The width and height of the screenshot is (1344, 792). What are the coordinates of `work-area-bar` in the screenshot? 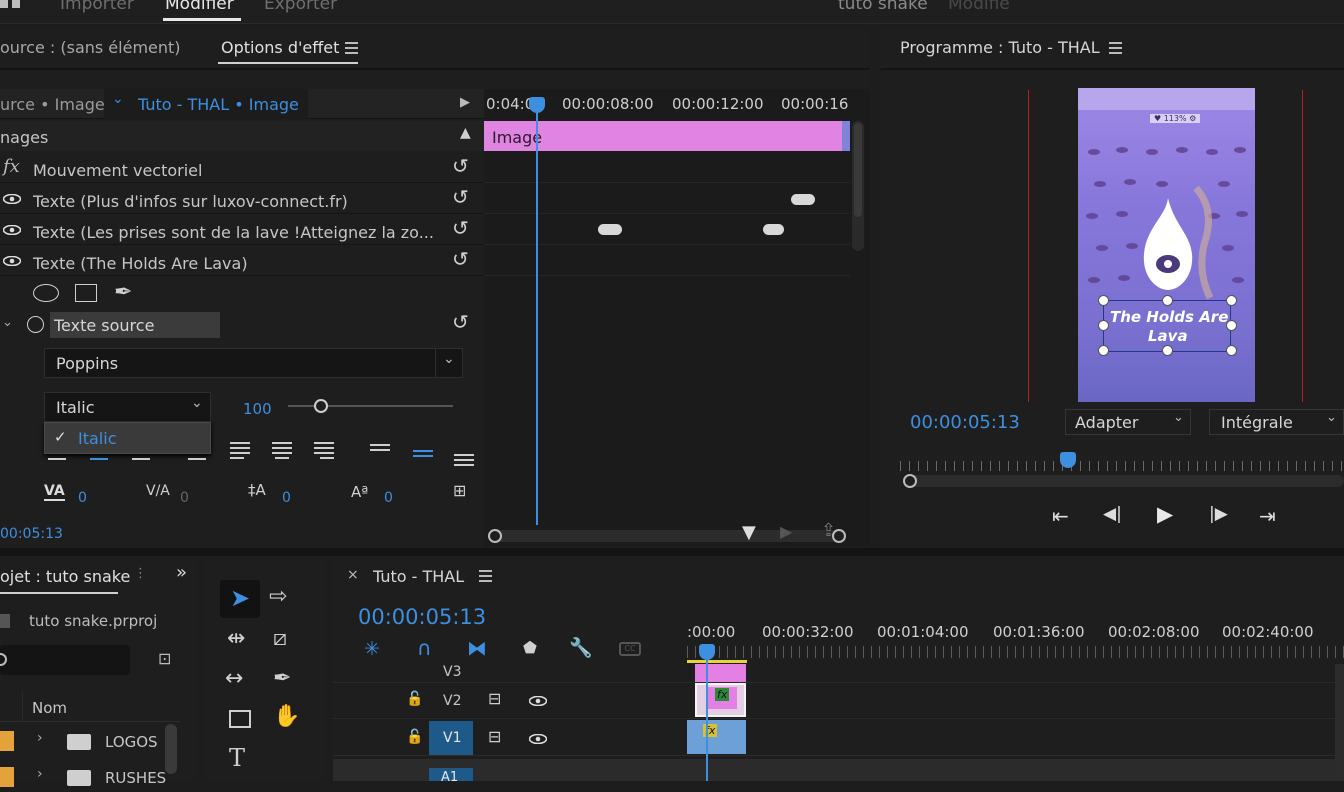 It's located at (717, 661).